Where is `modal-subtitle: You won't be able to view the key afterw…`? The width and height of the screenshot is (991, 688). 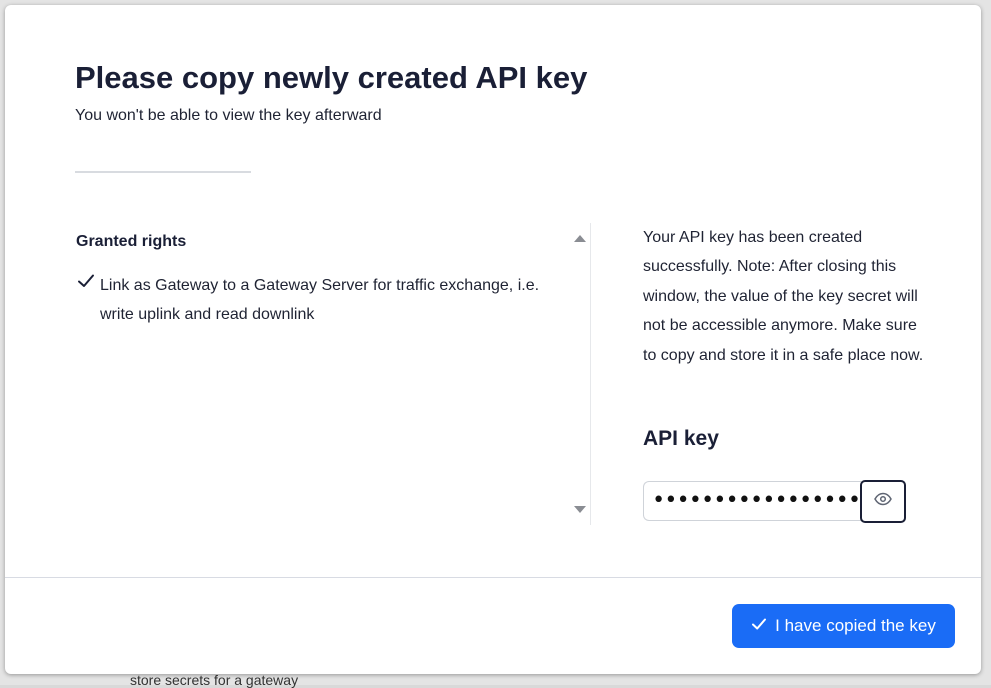
modal-subtitle: You won't be able to view the key afterw… is located at coordinates (228, 115).